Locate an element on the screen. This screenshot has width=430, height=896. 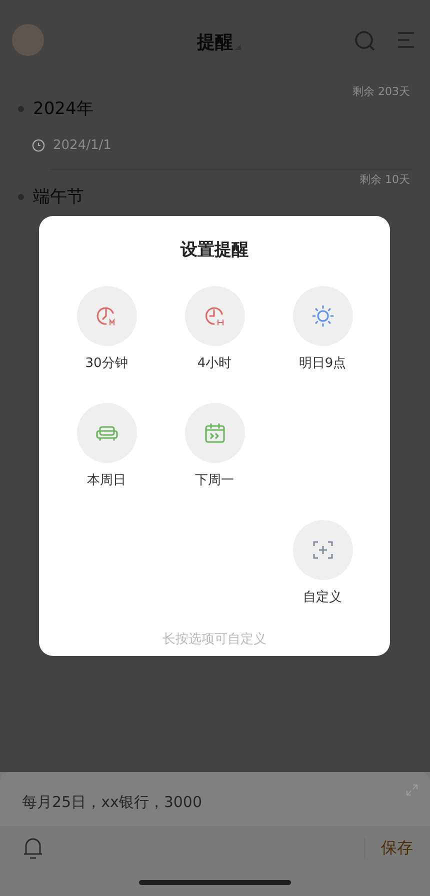
page-title: 提醒 is located at coordinates (215, 42).